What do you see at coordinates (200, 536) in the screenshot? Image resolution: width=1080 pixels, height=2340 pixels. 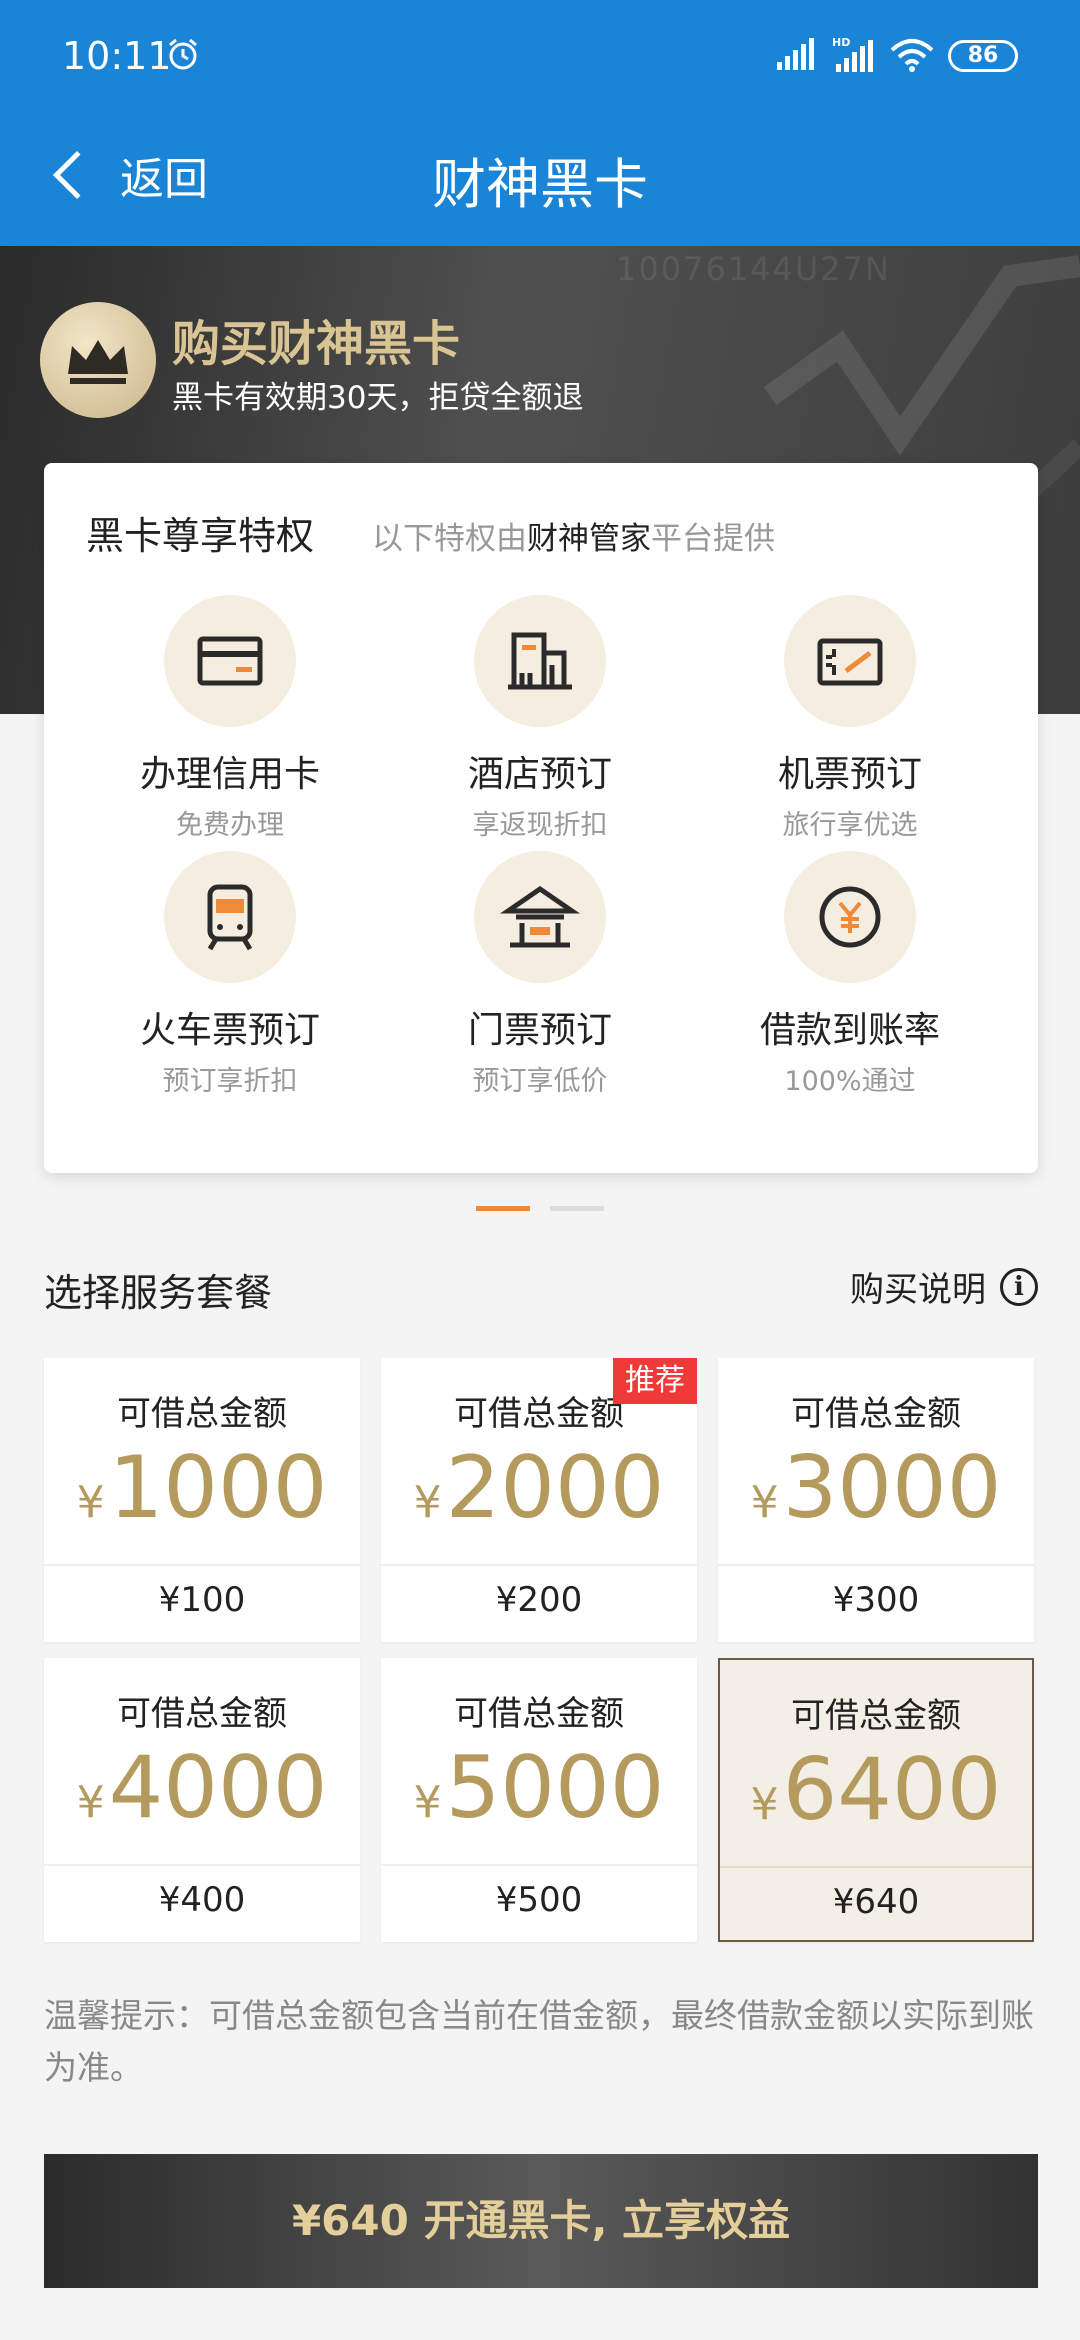 I see `privileges-title: 黑卡尊享特权` at bounding box center [200, 536].